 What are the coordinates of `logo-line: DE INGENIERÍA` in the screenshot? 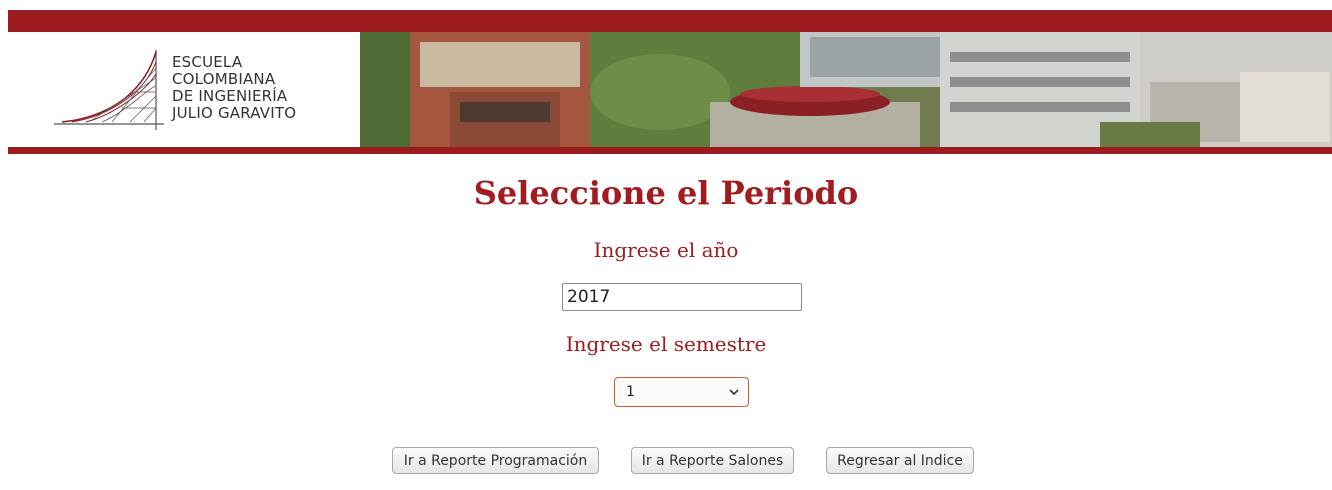 It's located at (230, 96).